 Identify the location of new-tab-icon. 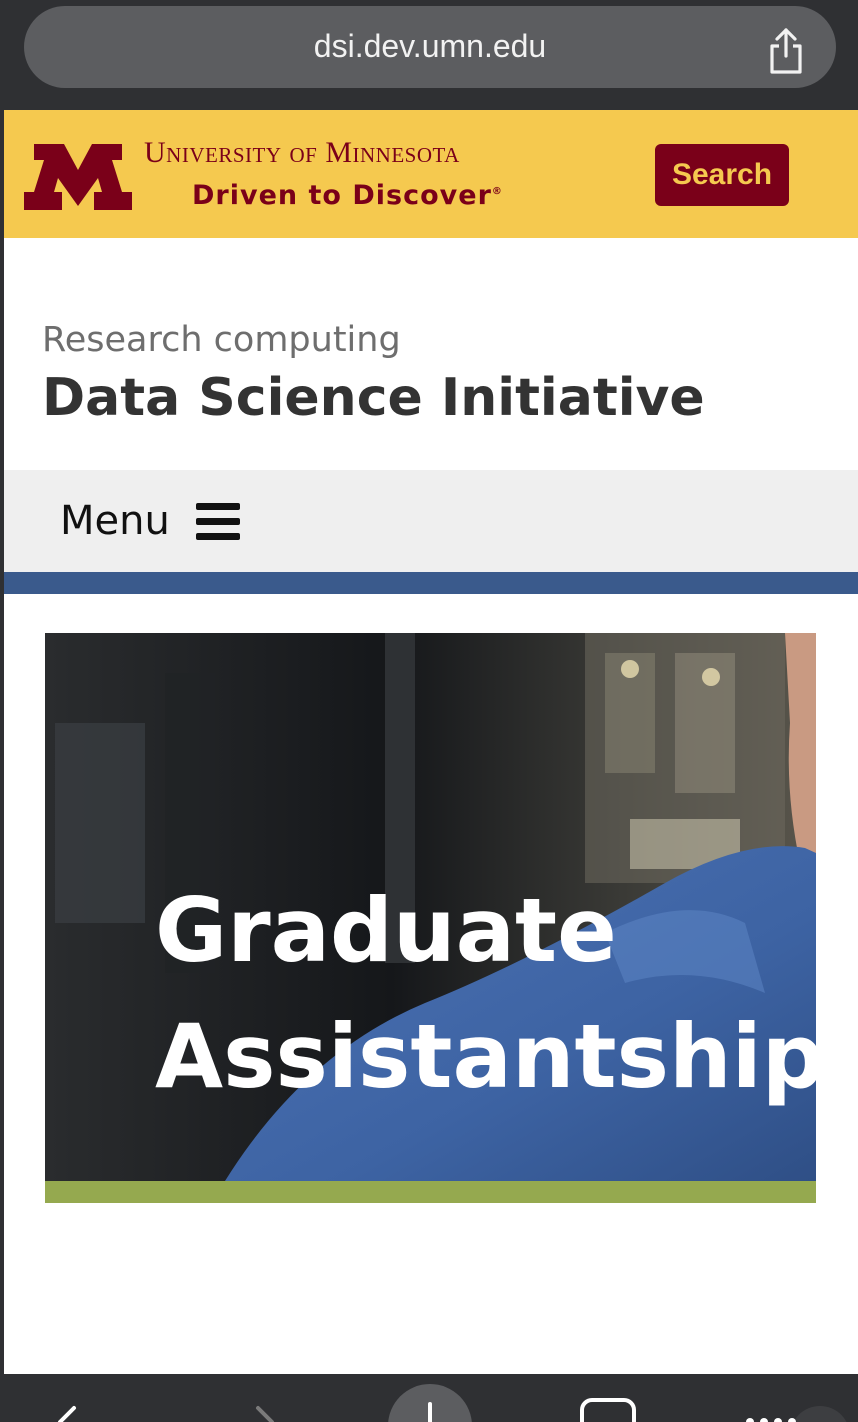
(430, 1398).